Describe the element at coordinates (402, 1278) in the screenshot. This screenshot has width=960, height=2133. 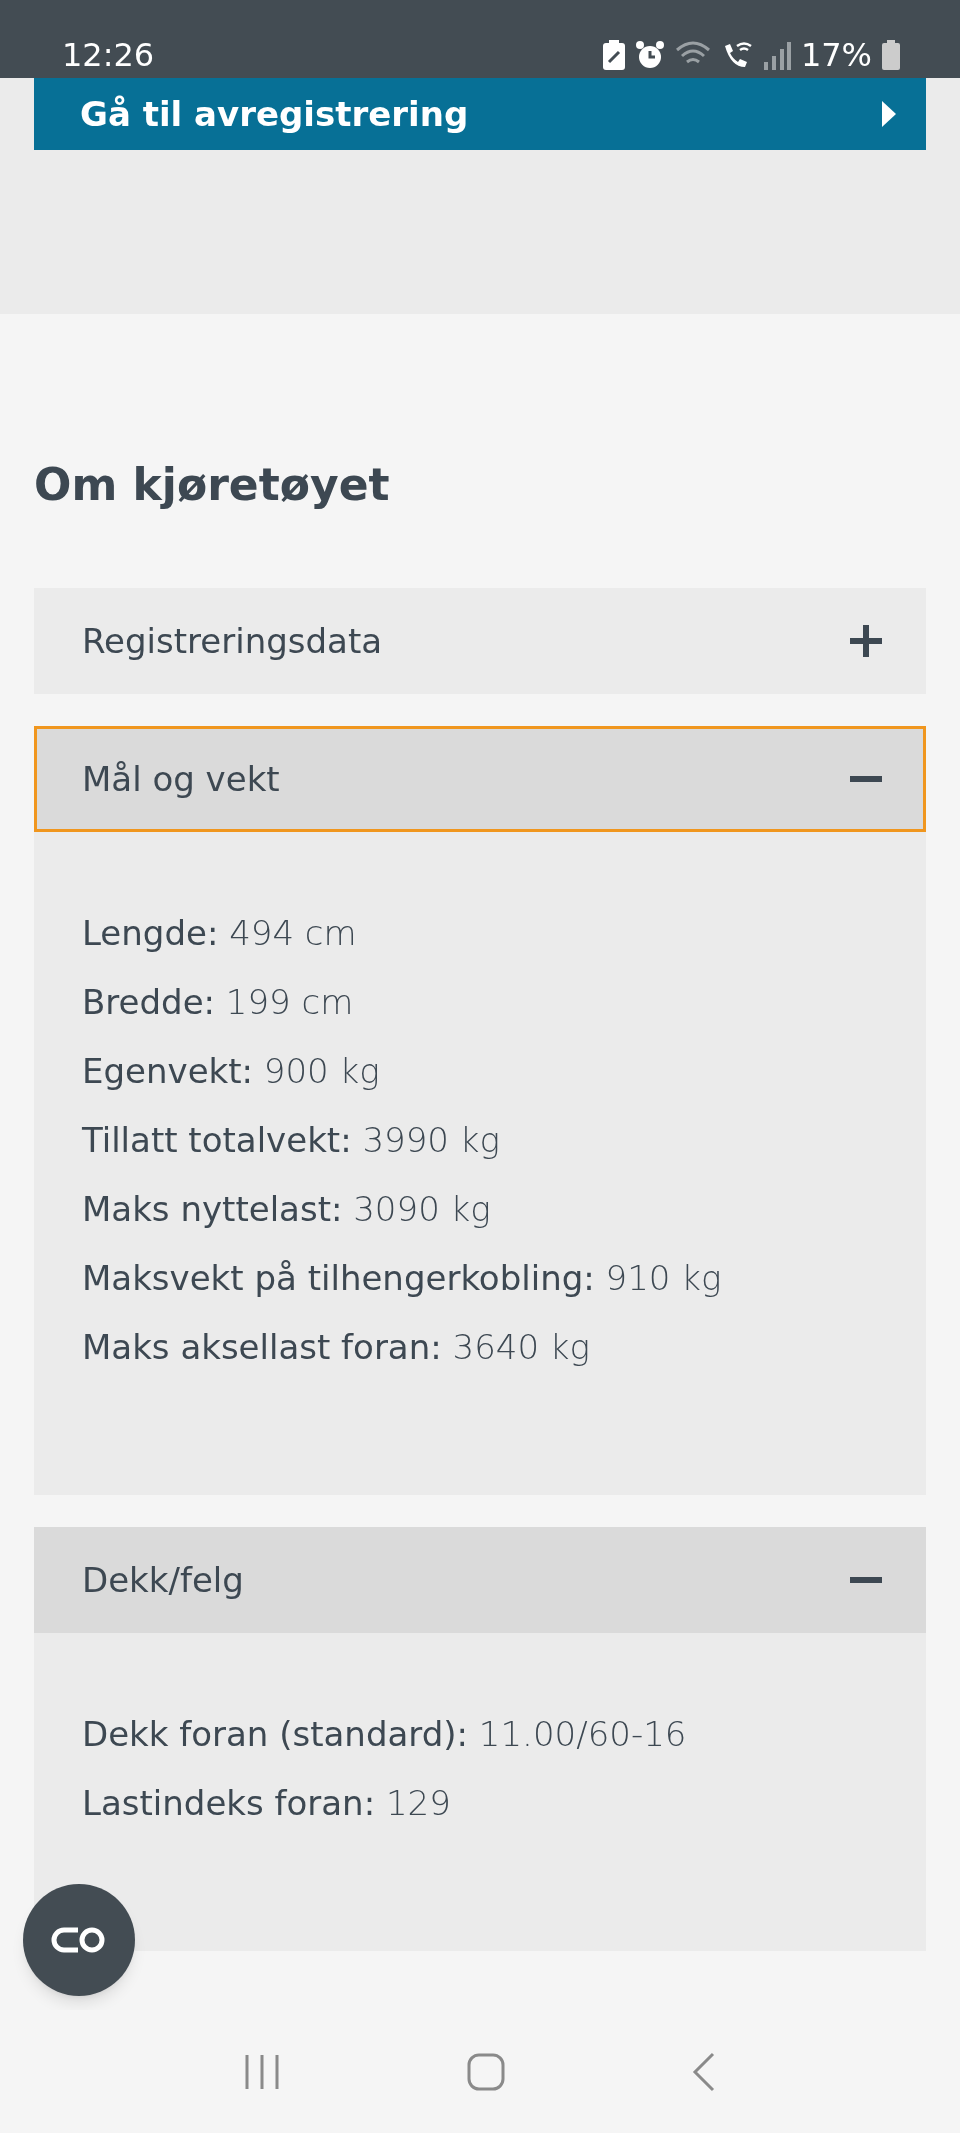
I see `detail-line: Maksvekt på tilhengerkobling: 910 kg` at that location.